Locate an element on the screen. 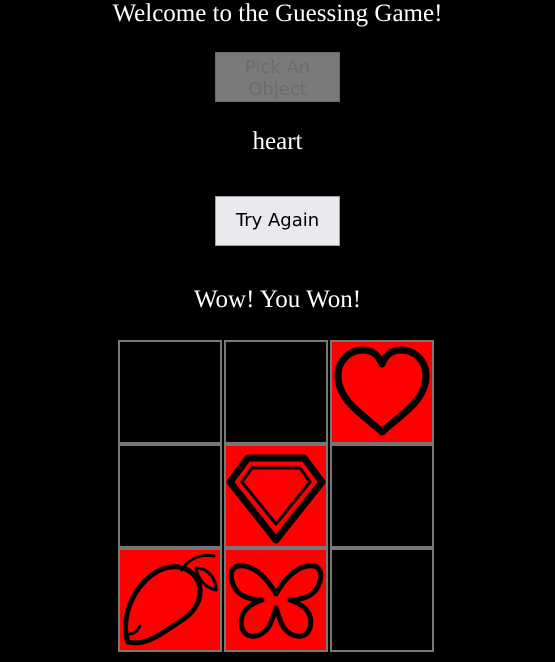 Image resolution: width=555 pixels, height=662 pixels. selected-object-label: heart is located at coordinates (277, 141).